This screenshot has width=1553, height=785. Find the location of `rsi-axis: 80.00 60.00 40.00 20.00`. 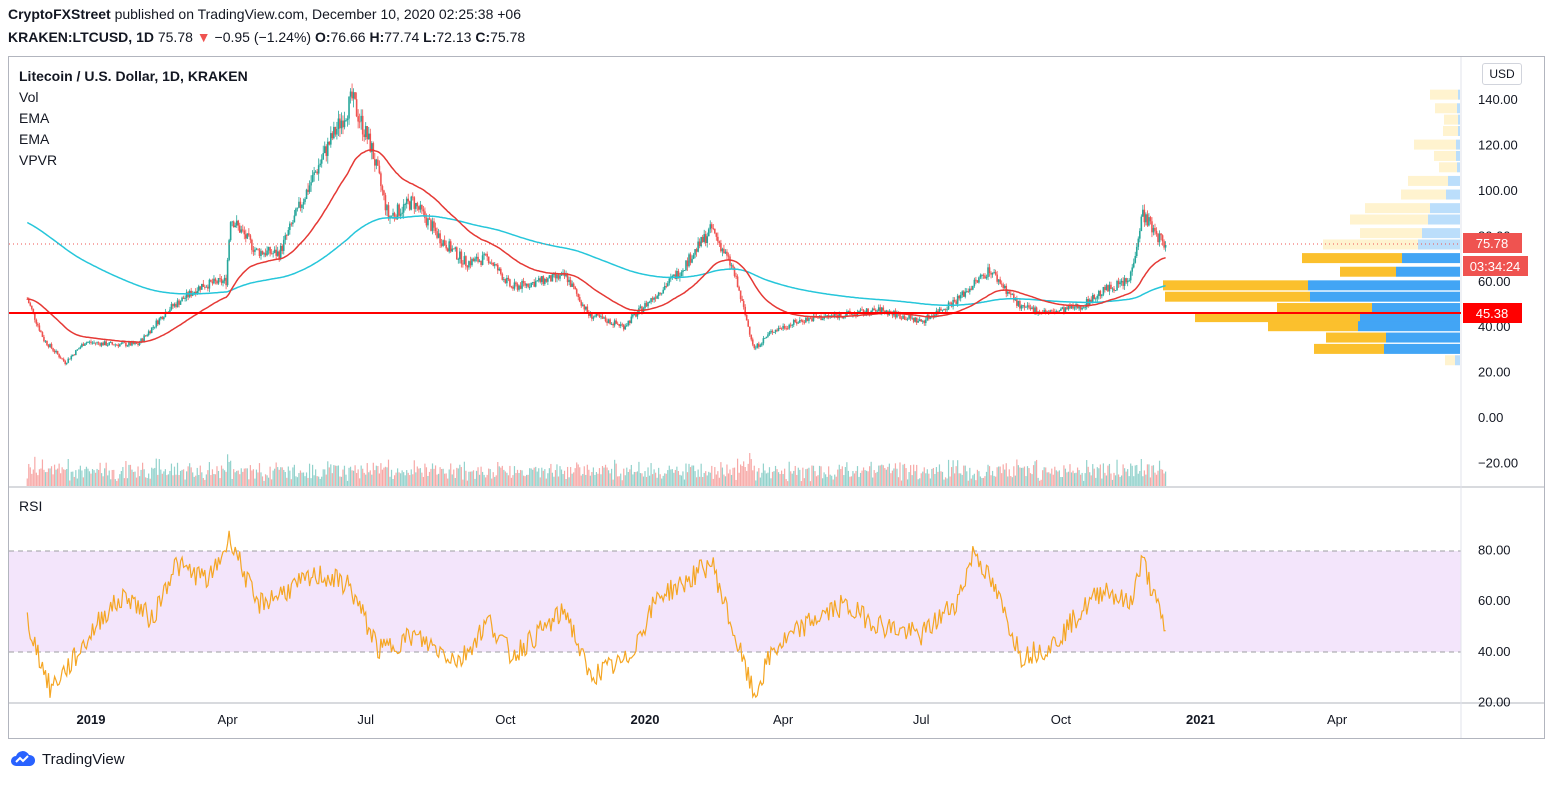

rsi-axis: 80.00 60.00 40.00 20.00 is located at coordinates (1494, 626).